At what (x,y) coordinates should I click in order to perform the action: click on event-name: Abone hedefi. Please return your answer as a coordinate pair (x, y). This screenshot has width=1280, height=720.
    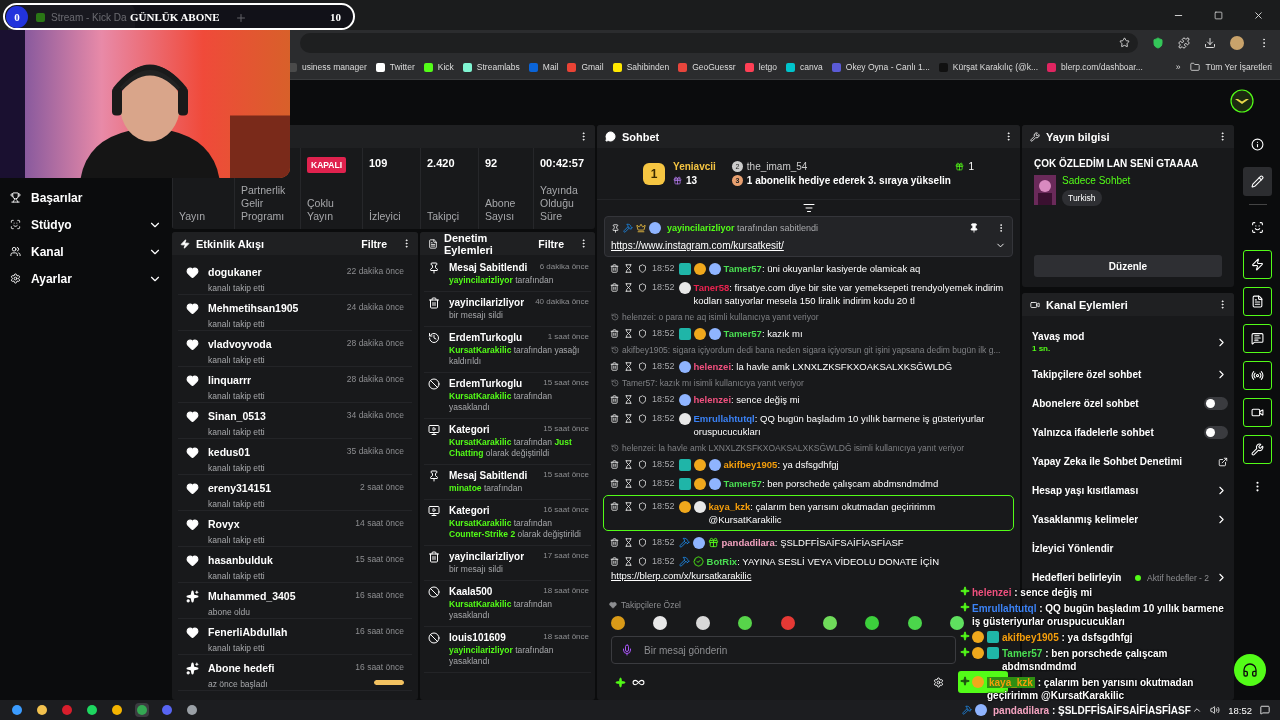
    Looking at the image, I should click on (242, 668).